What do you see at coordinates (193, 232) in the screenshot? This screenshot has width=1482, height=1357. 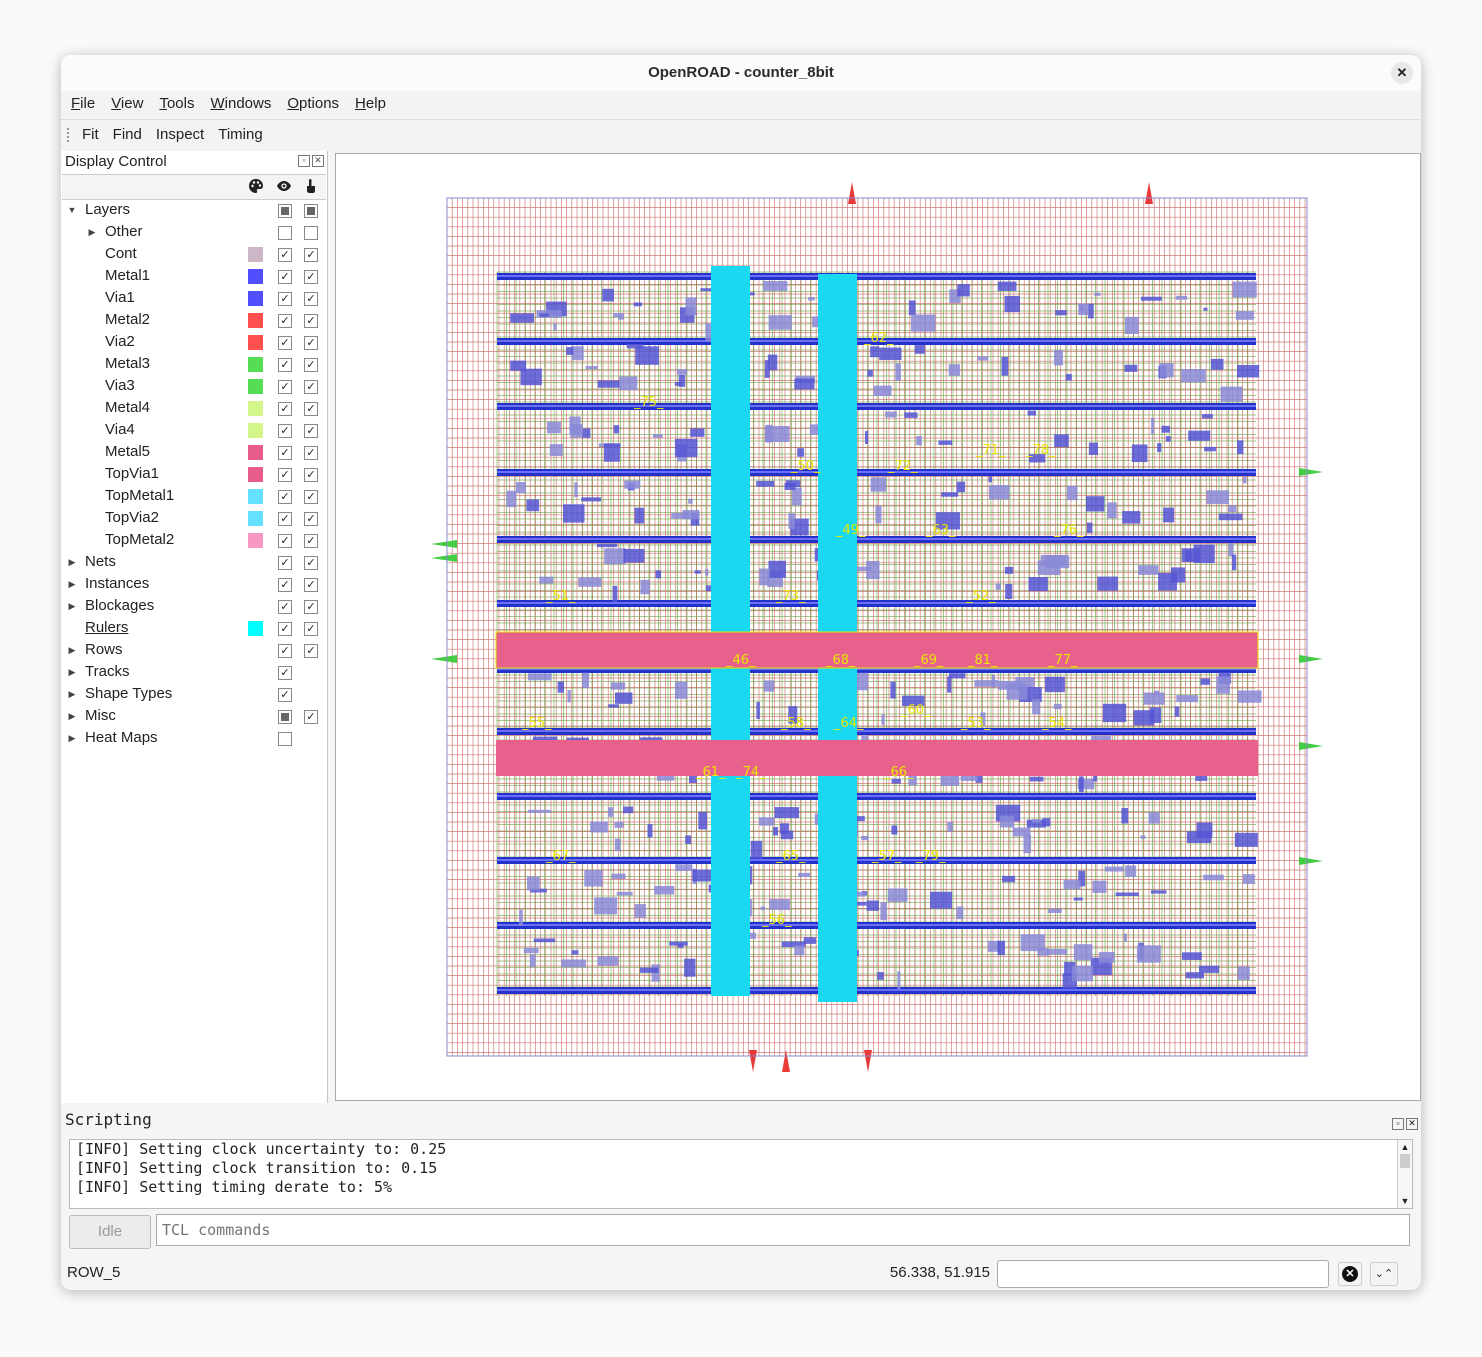 I see `layer-row-other: ▶ Other` at bounding box center [193, 232].